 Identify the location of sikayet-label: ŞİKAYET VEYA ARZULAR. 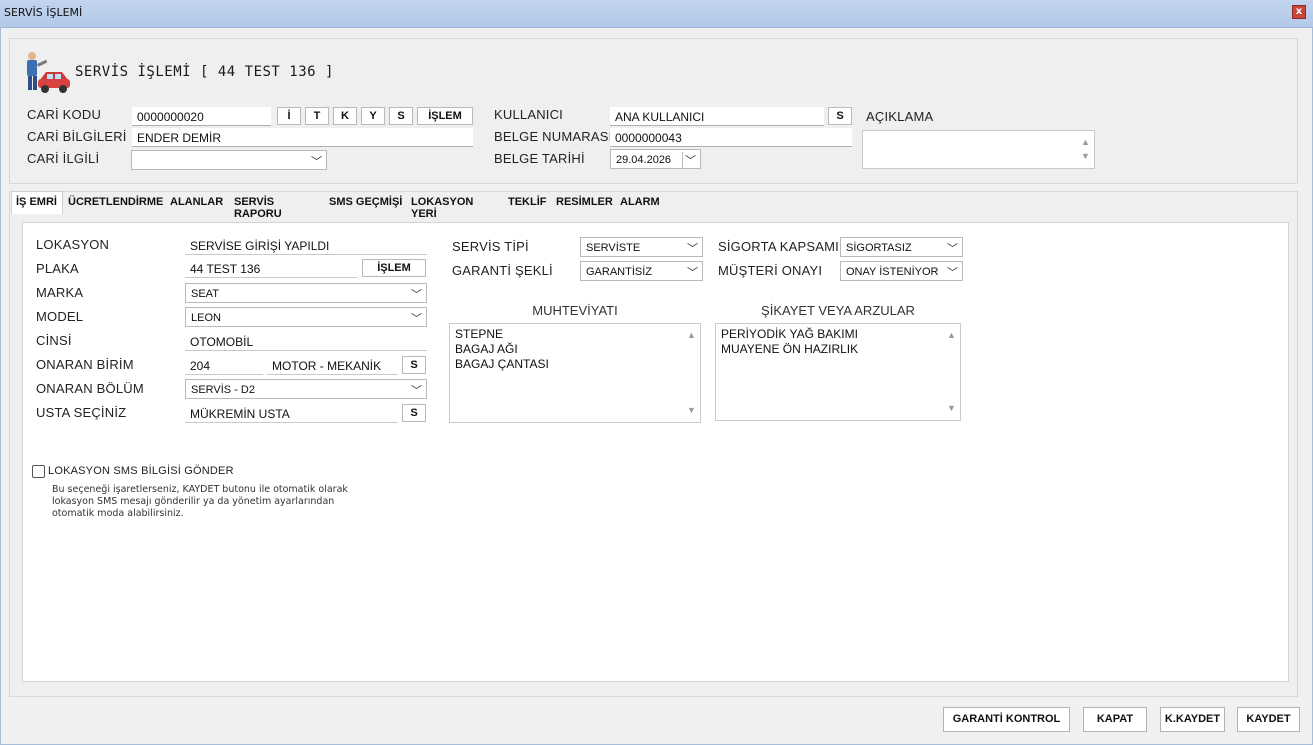
(838, 310).